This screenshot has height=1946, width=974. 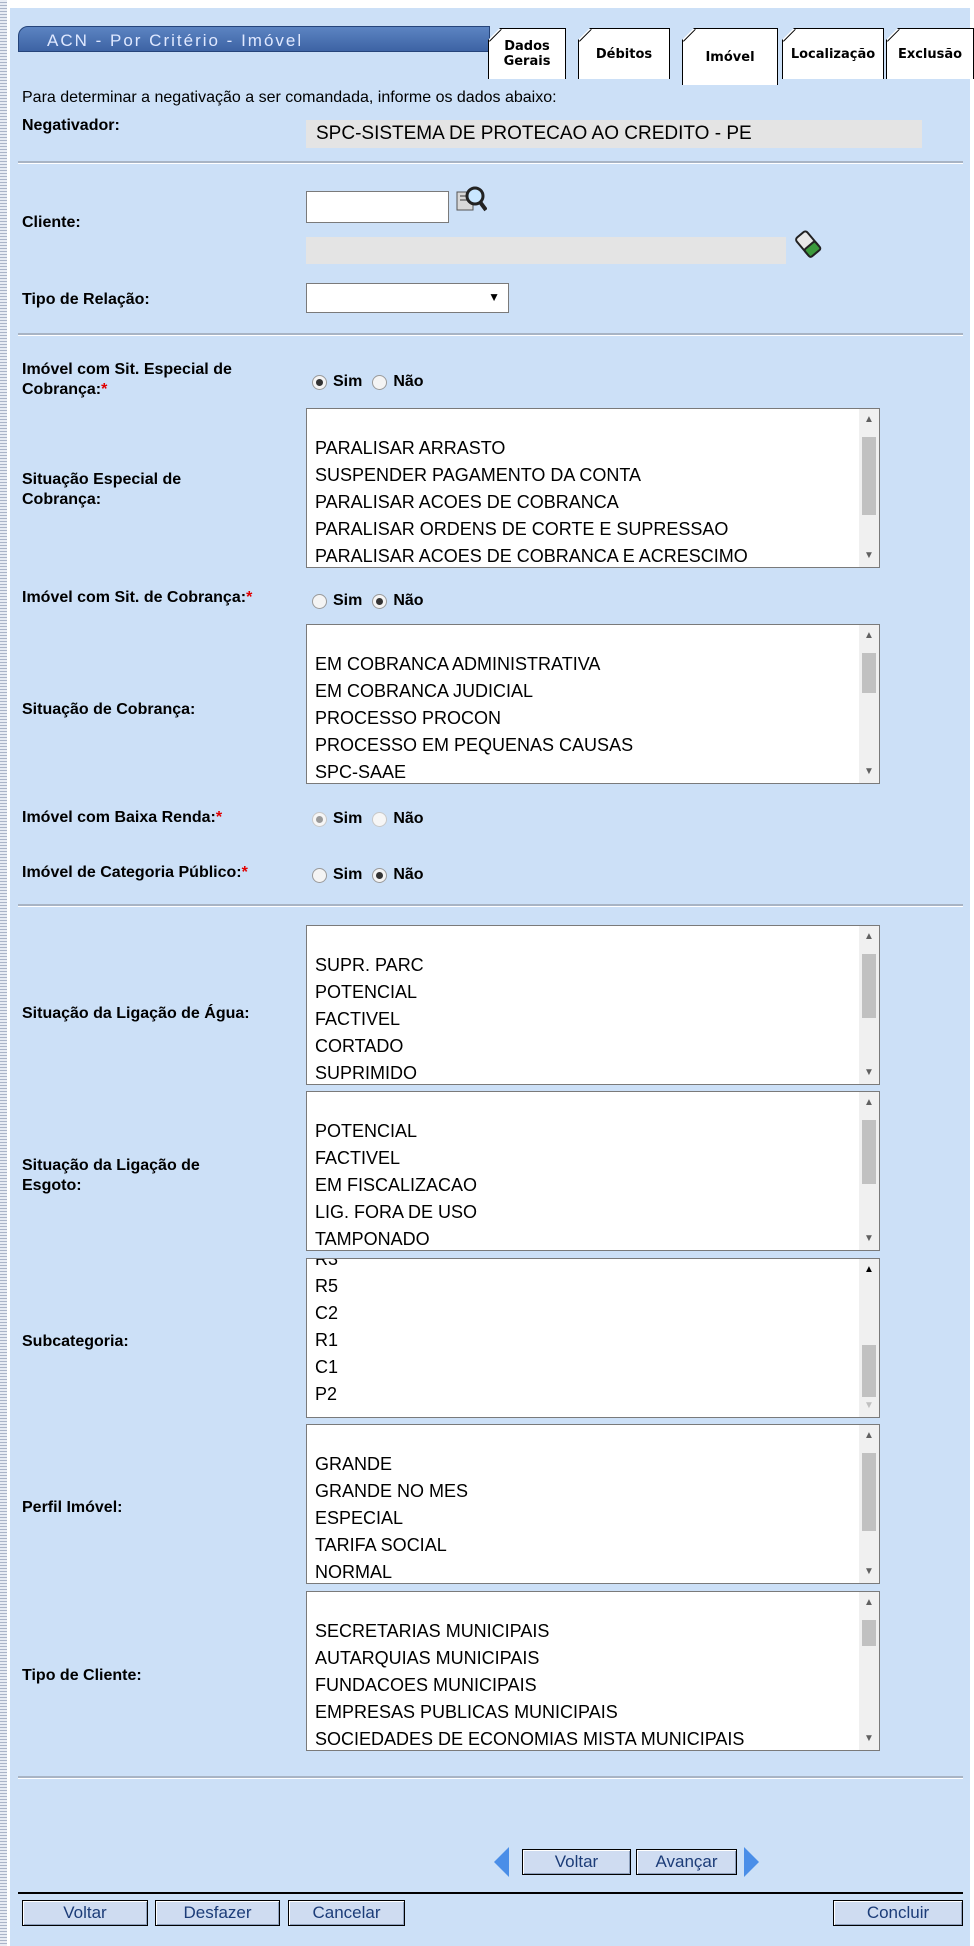 I want to click on sit-especial-sim-radio, so click(x=319, y=382).